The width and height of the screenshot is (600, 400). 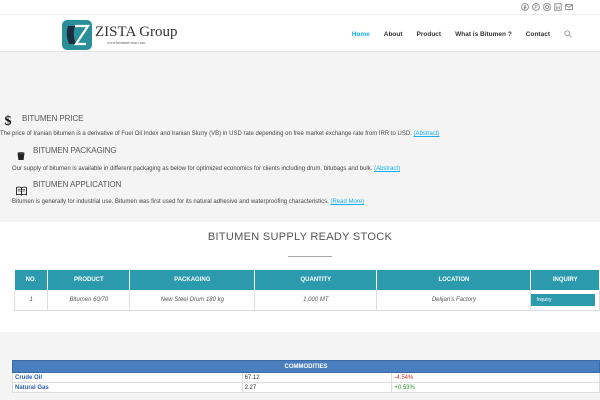 I want to click on application-read-more-link: (Read More), so click(x=348, y=202).